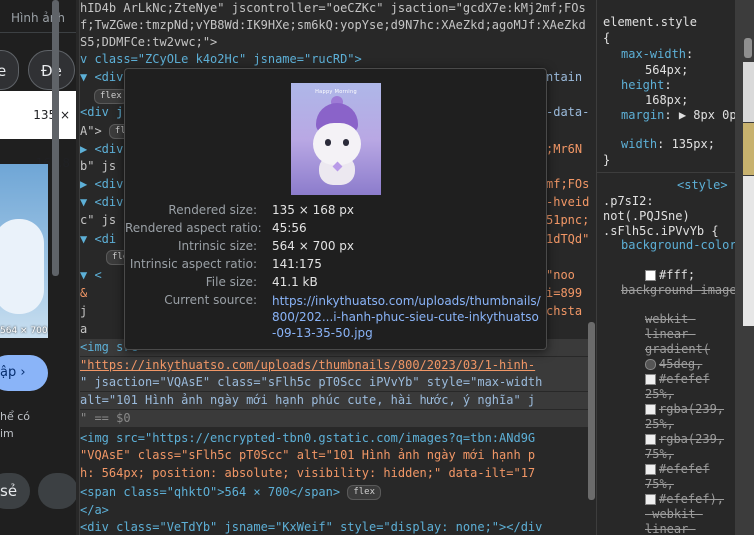 The width and height of the screenshot is (754, 535). I want to click on css-property-name: background-color, so click(678, 245).